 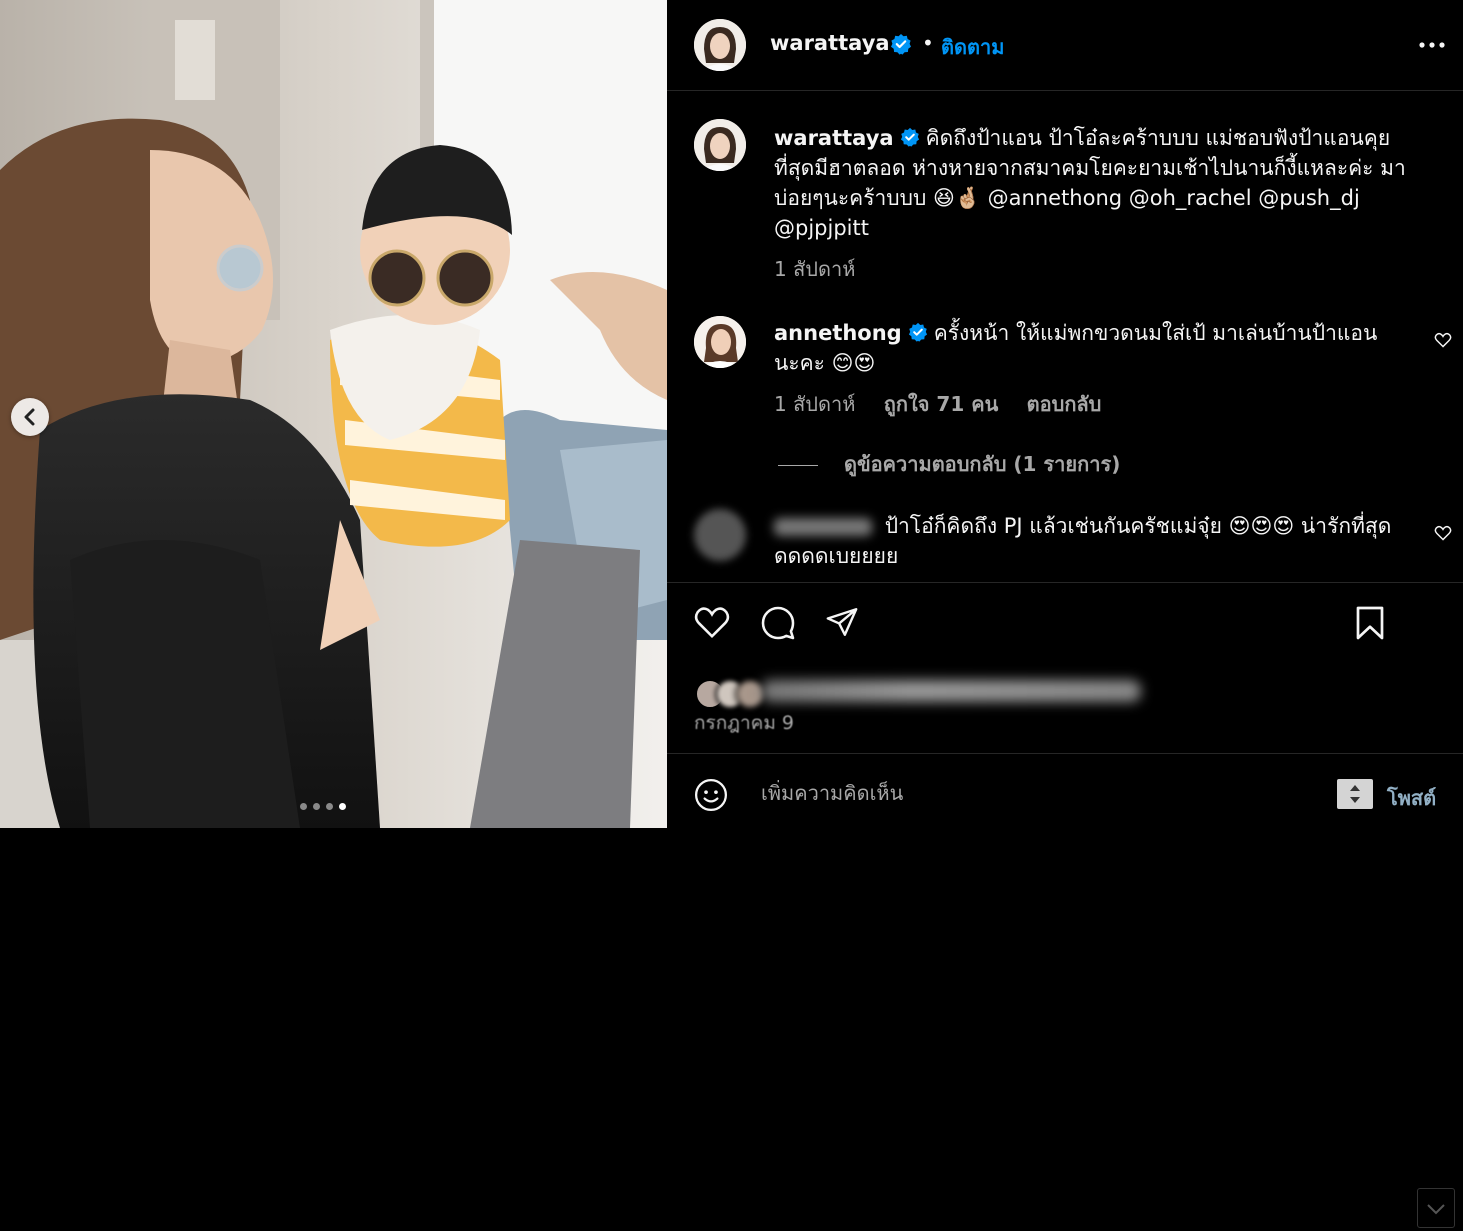 I want to click on chevron-down-icon, so click(x=1436, y=1209).